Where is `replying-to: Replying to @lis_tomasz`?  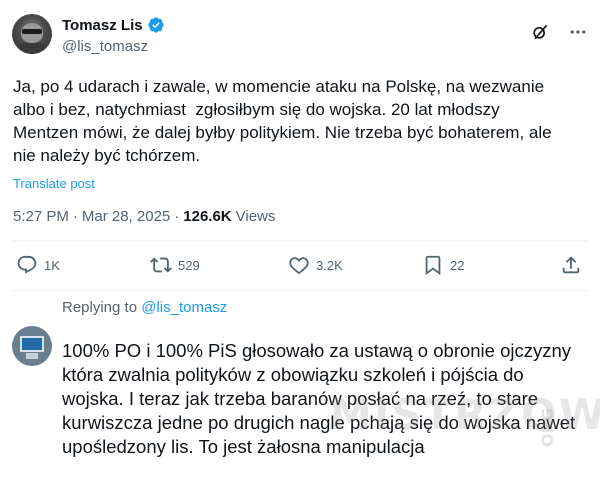 replying-to: Replying to @lis_tomasz is located at coordinates (144, 307).